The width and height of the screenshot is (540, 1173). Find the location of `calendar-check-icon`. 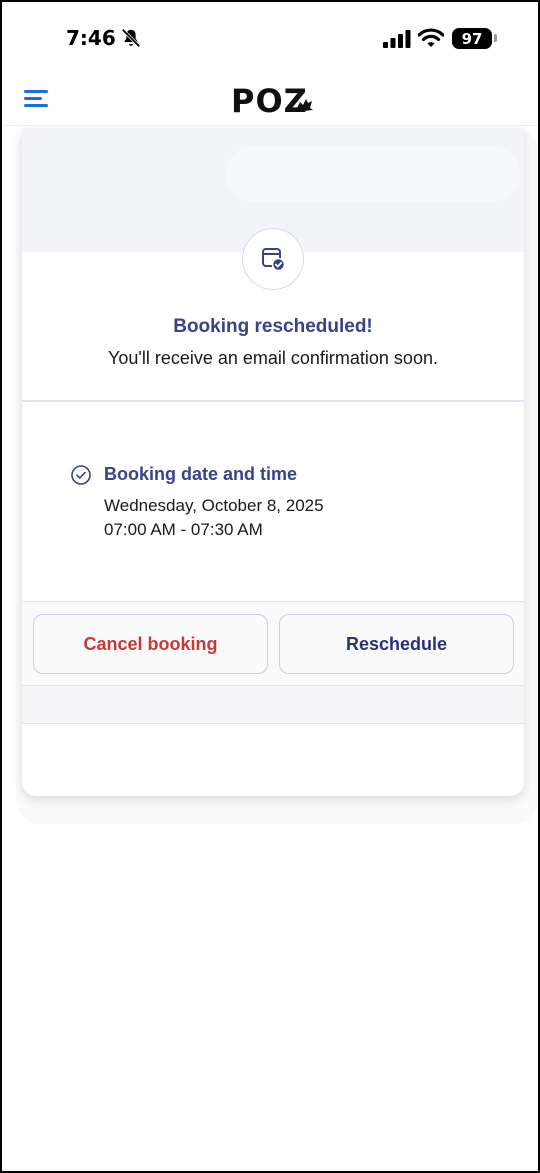

calendar-check-icon is located at coordinates (274, 260).